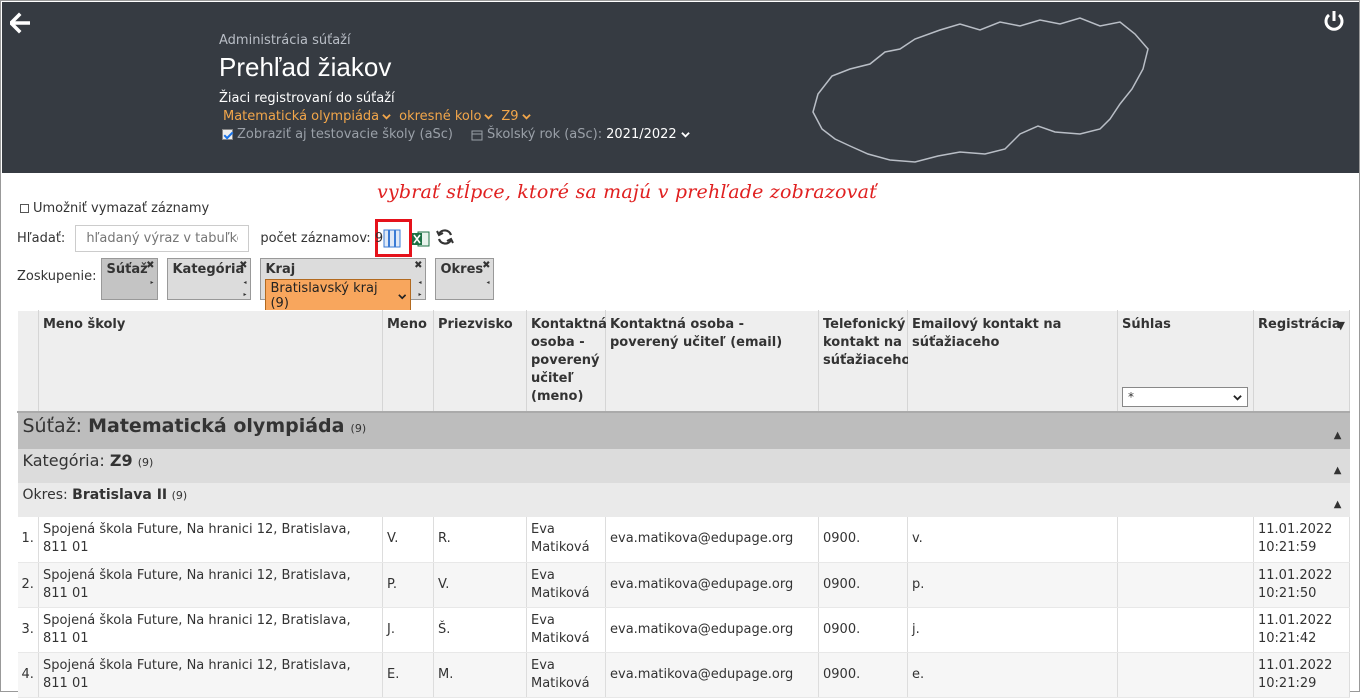 The width and height of the screenshot is (1360, 698). What do you see at coordinates (683, 466) in the screenshot?
I see `group-row-category: Kategória: Z9 (9) ▲` at bounding box center [683, 466].